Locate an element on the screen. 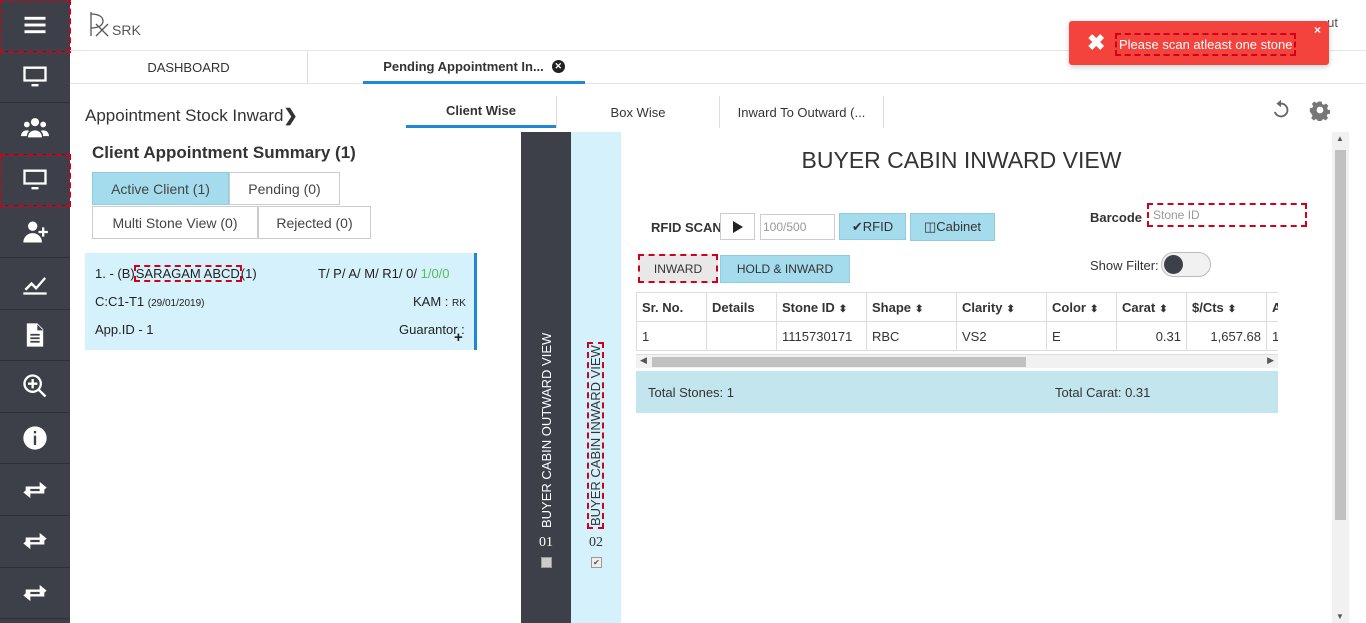  horizontal-scrollbar: ◀ ▶ is located at coordinates (957, 361).